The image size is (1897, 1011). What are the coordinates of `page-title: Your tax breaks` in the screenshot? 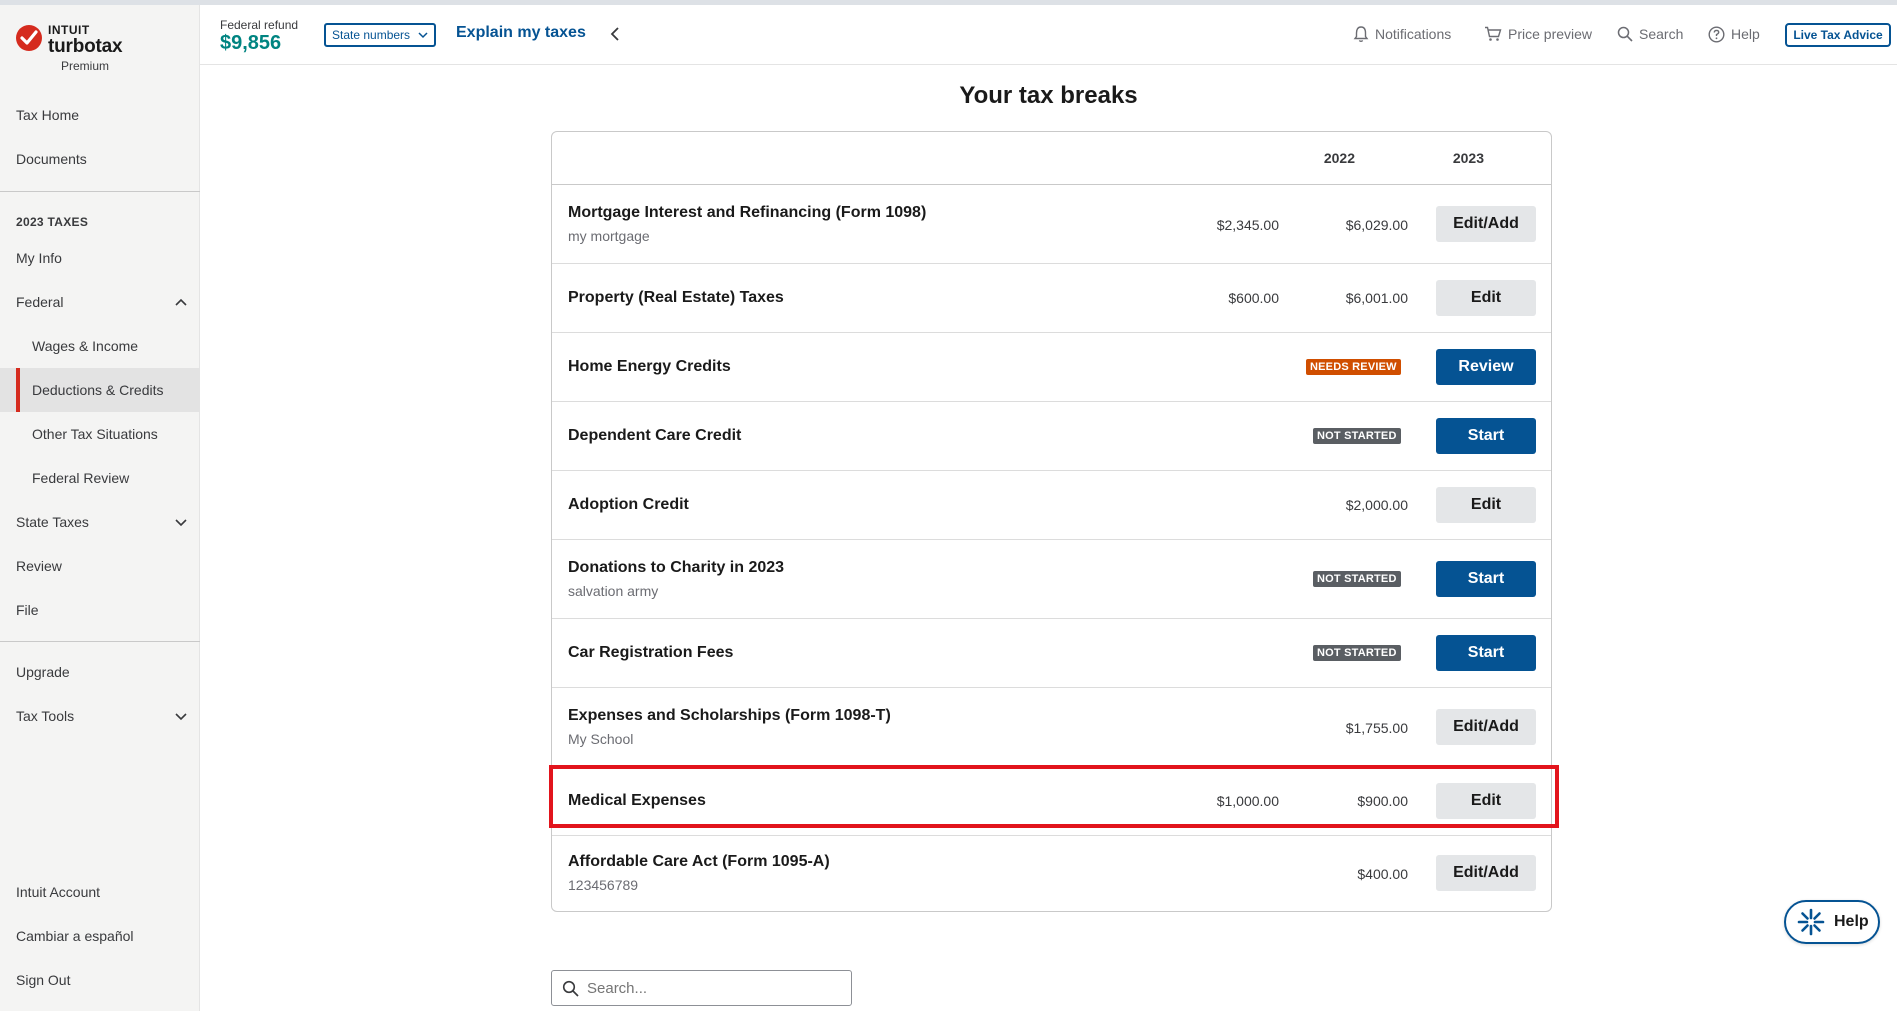 It's located at (1048, 95).